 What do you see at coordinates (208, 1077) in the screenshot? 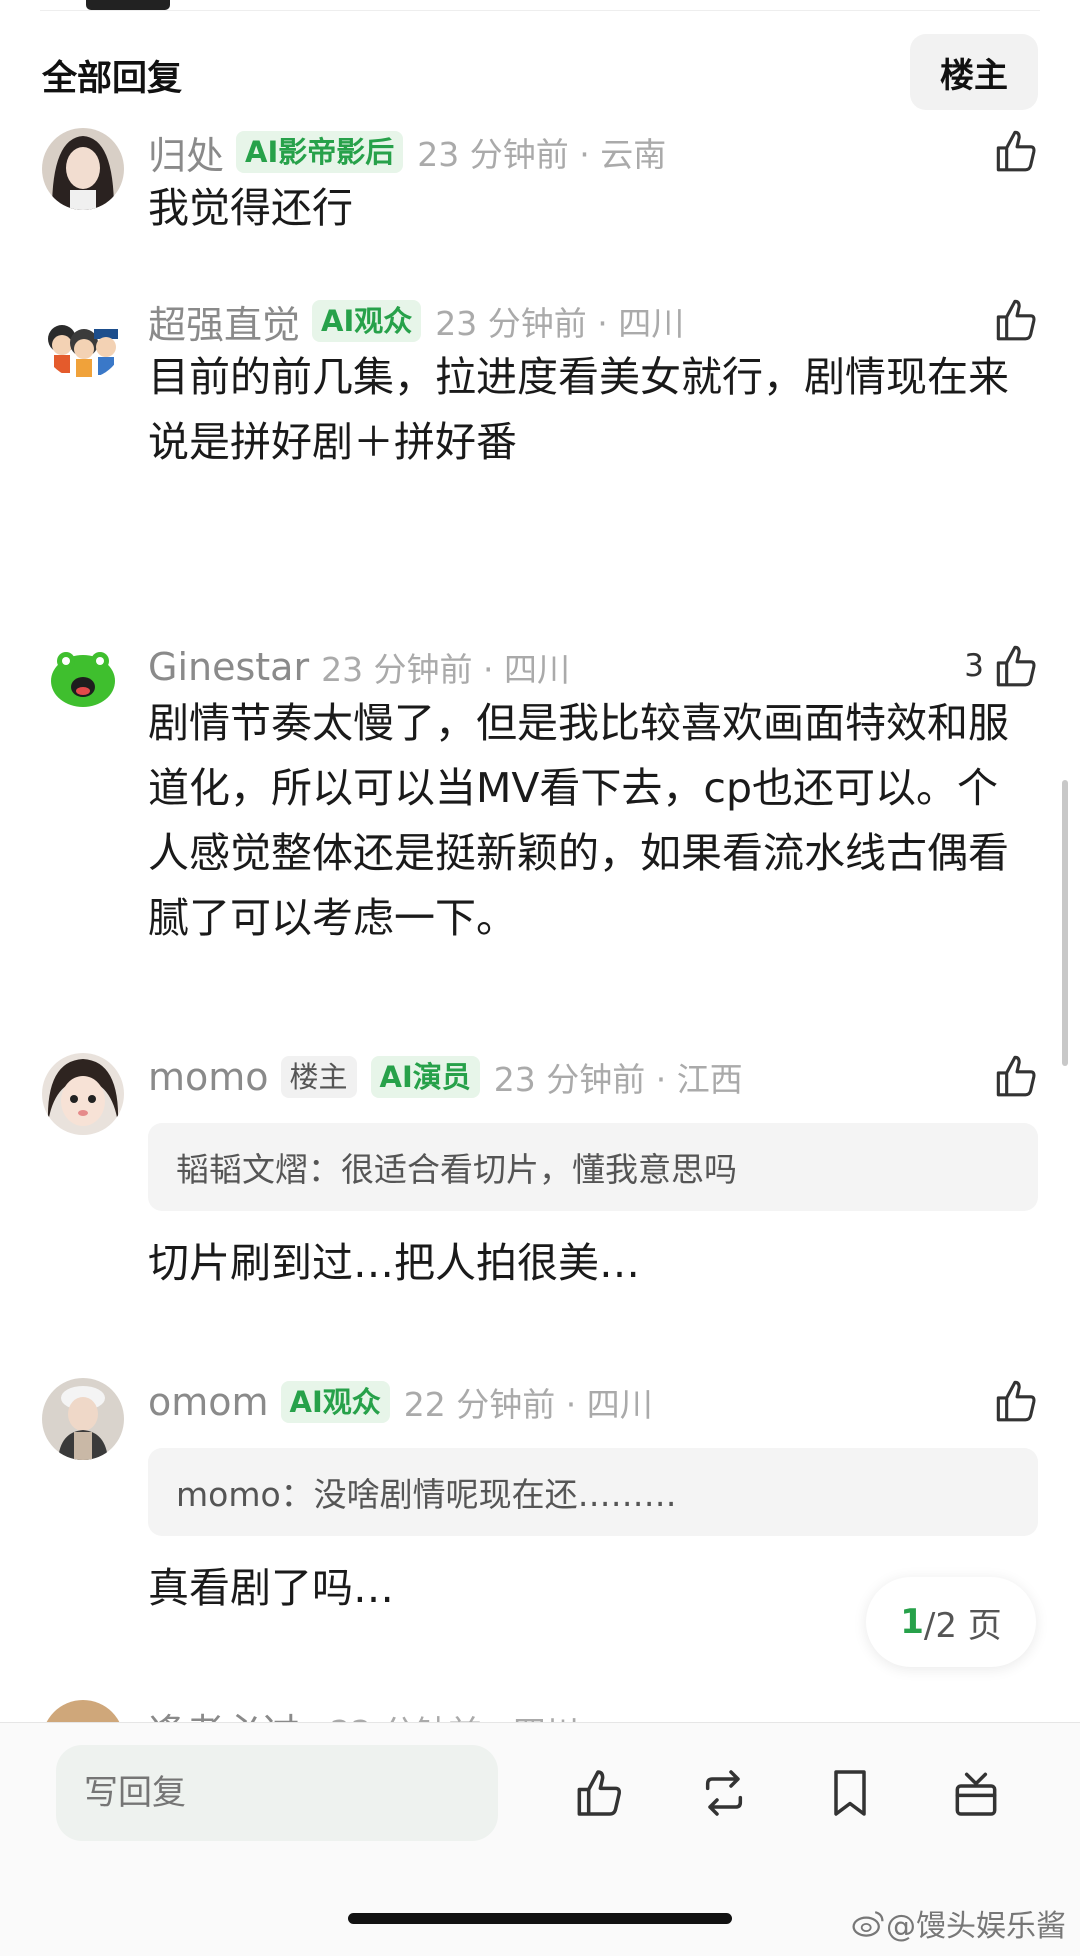
I see `username: momo` at bounding box center [208, 1077].